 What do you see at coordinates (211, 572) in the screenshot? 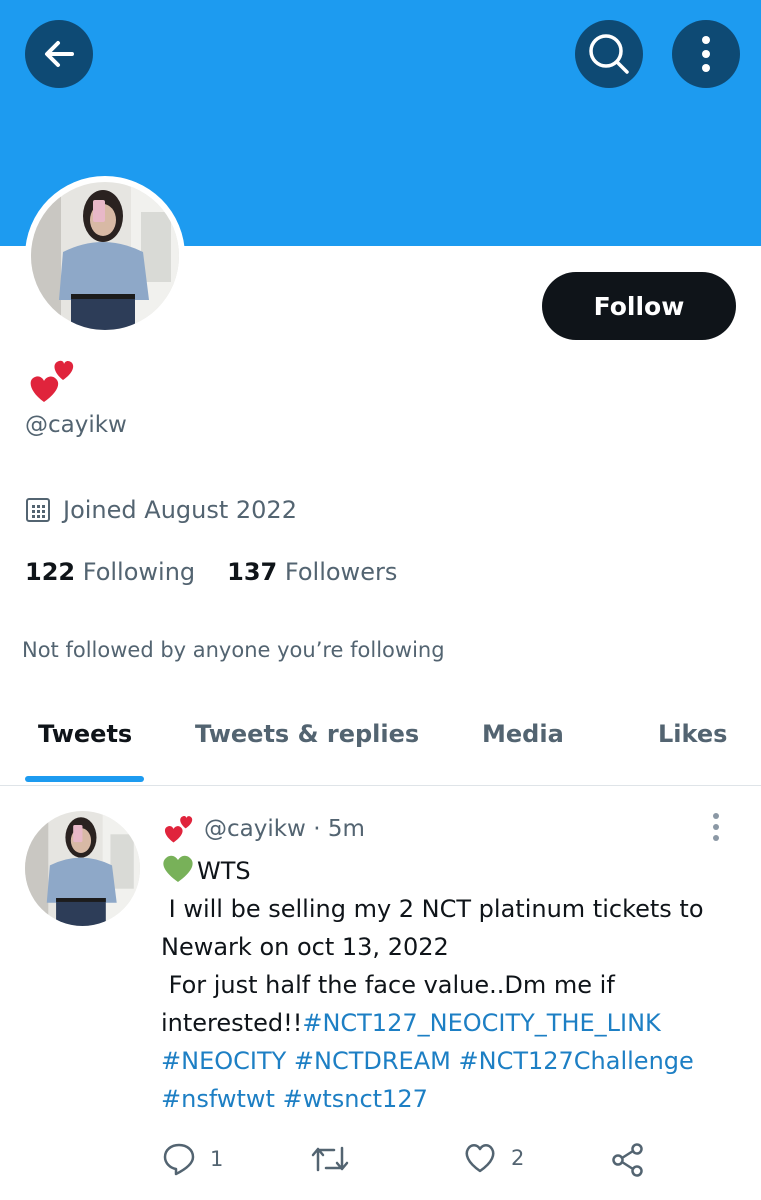
I see `follow-counts: 122 Following 137 Followers` at bounding box center [211, 572].